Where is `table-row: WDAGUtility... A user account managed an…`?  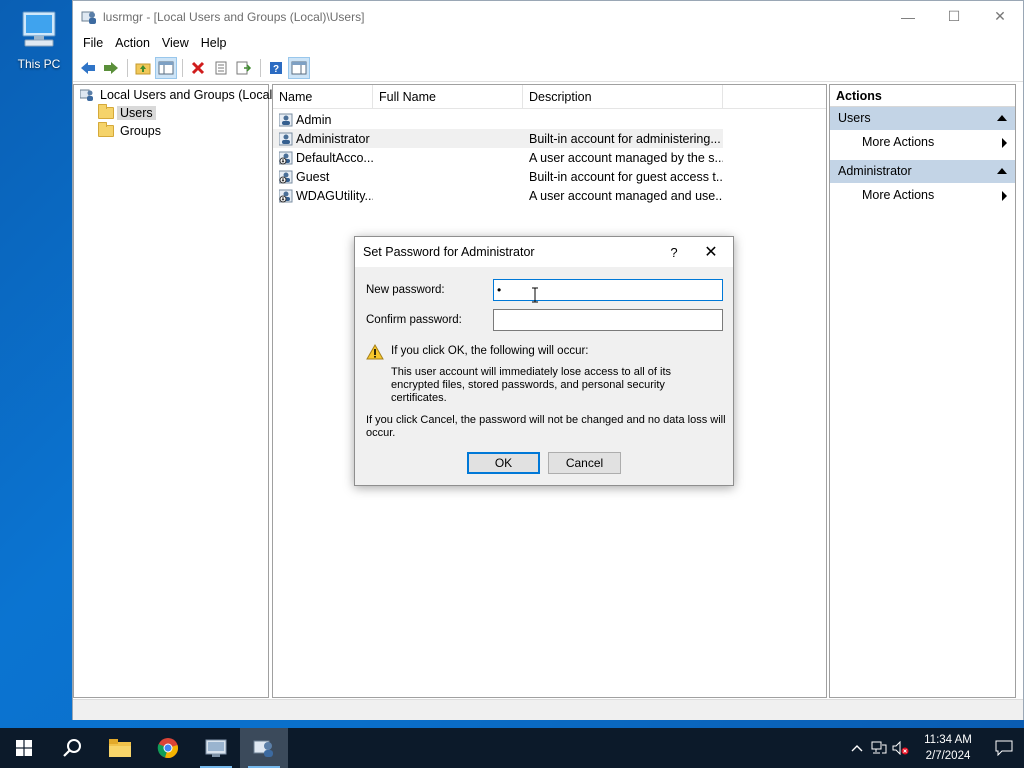
table-row: WDAGUtility... A user account managed an… is located at coordinates (498, 195).